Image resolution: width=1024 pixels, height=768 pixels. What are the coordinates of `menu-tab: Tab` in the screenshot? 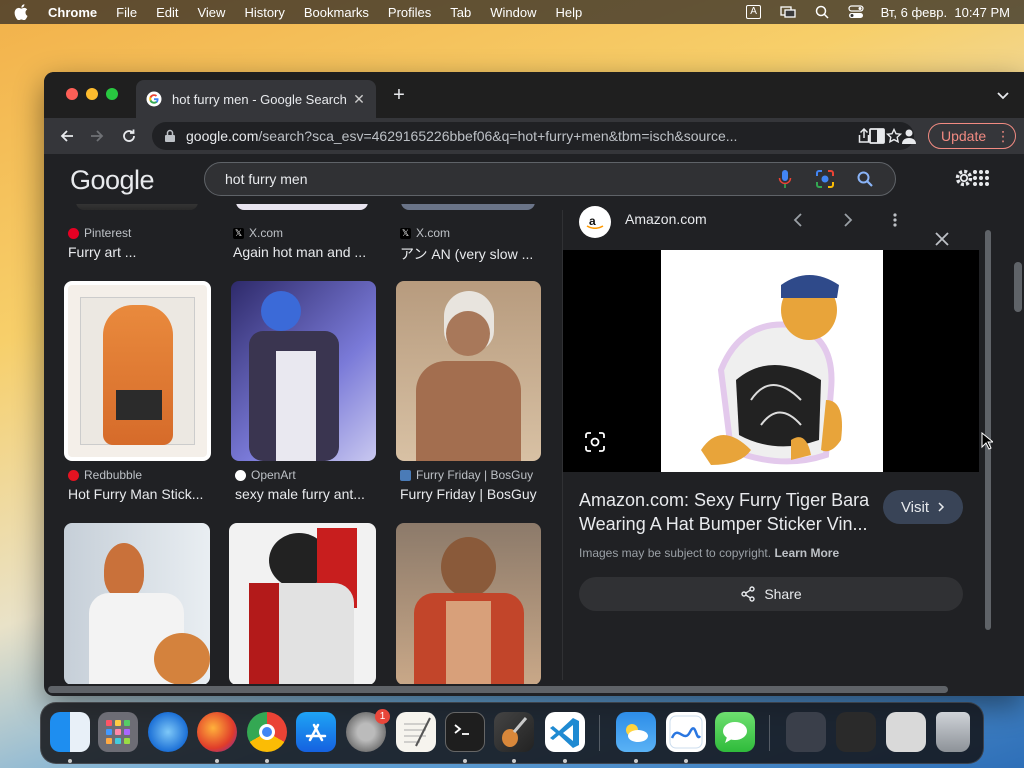 It's located at (460, 12).